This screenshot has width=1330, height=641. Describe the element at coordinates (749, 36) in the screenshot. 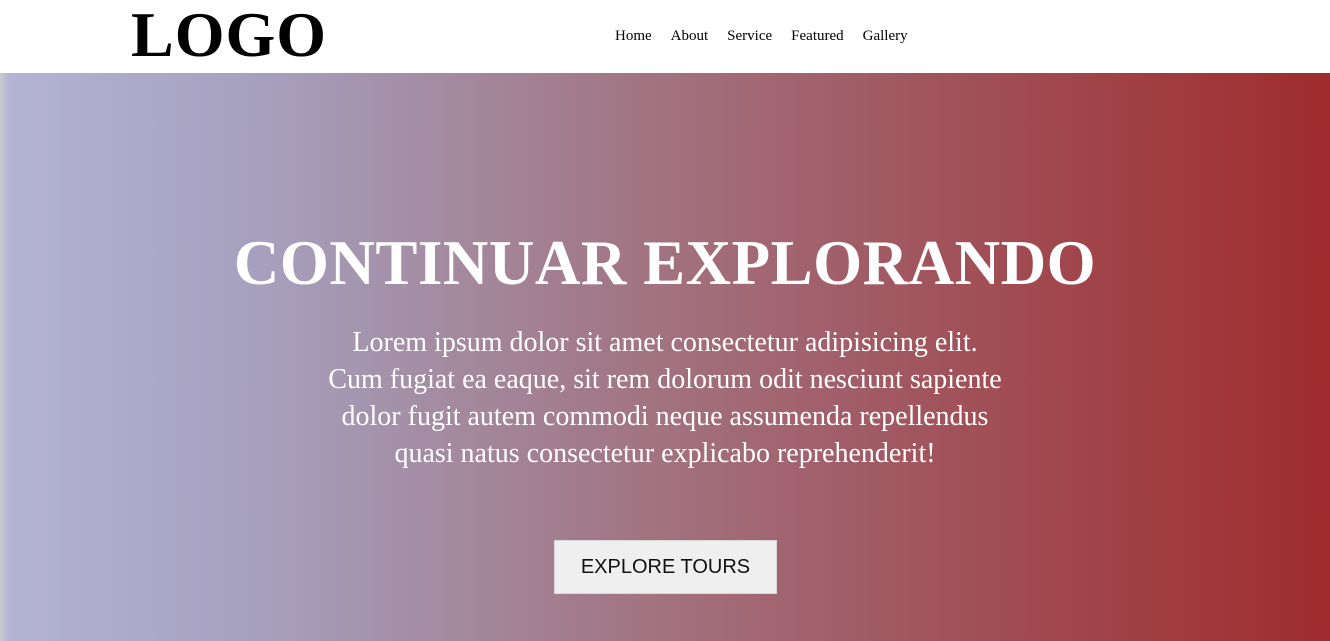

I see `nav-item-service: Service` at that location.